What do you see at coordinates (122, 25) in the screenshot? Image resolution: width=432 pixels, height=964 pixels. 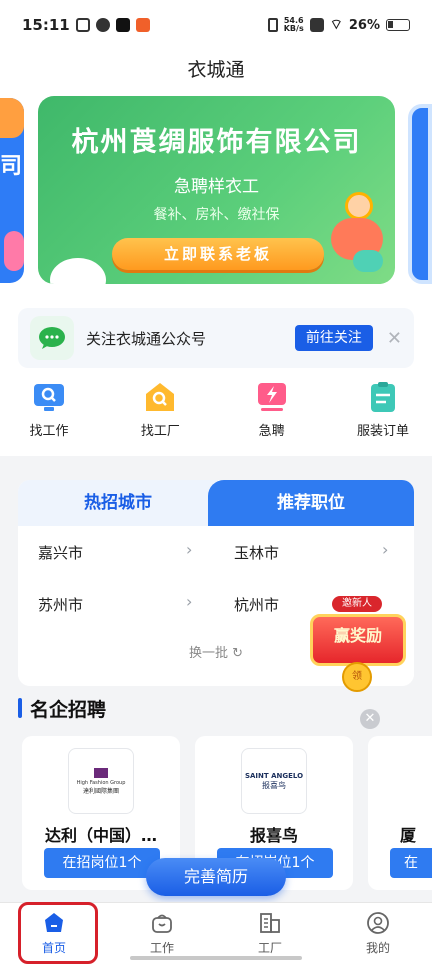 I see `tiktok-icon` at bounding box center [122, 25].